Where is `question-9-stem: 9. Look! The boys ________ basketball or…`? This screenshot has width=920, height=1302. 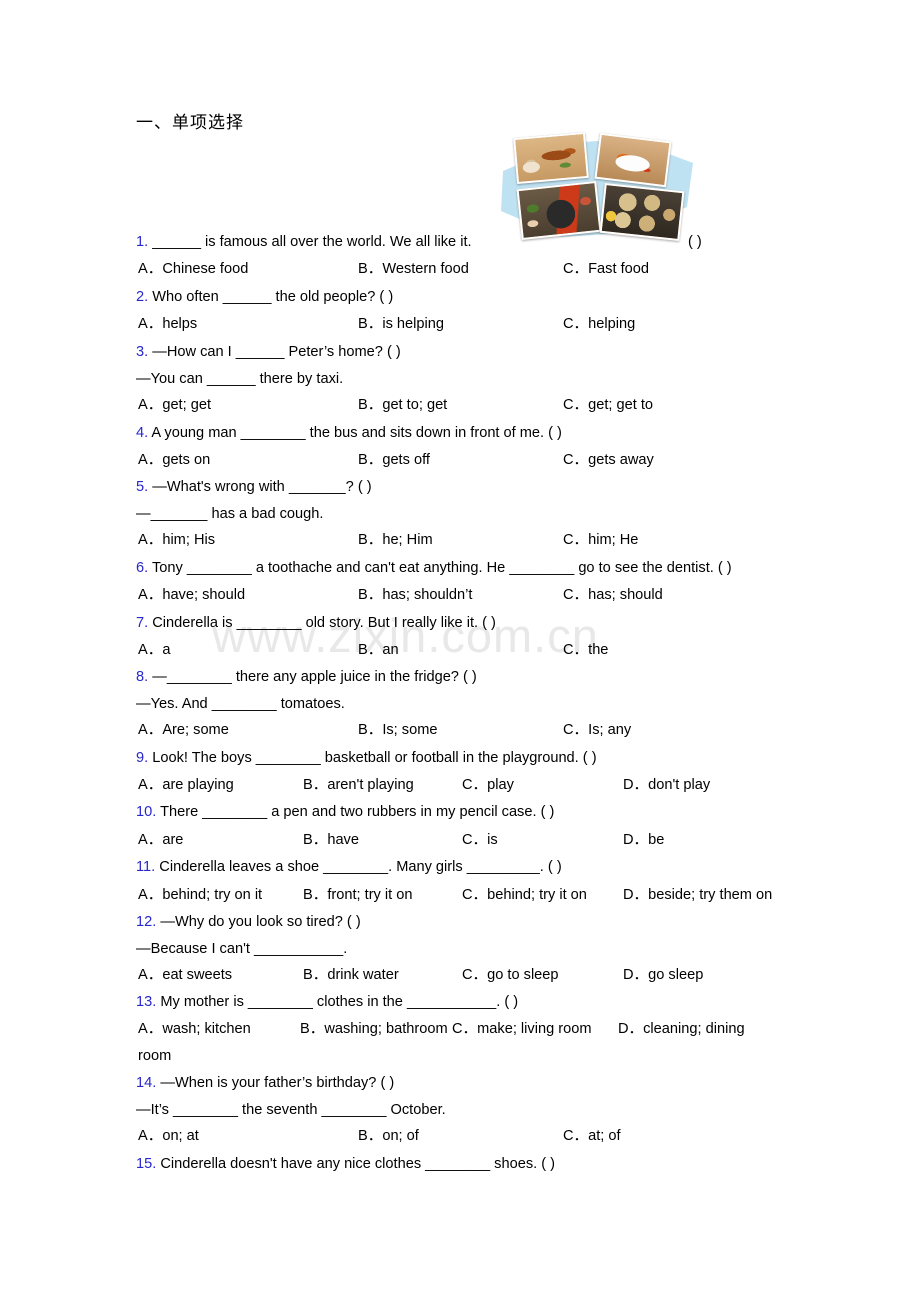
question-9-stem: 9. Look! The boys ________ basketball or… is located at coordinates (366, 758).